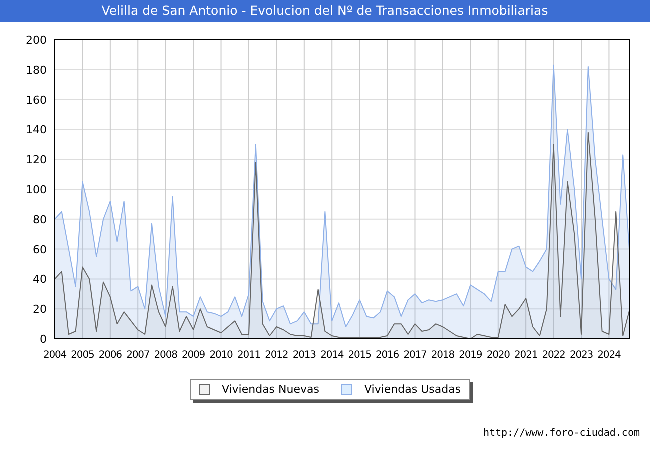 The image size is (650, 450). I want to click on x-tick-label: 2023, so click(582, 355).